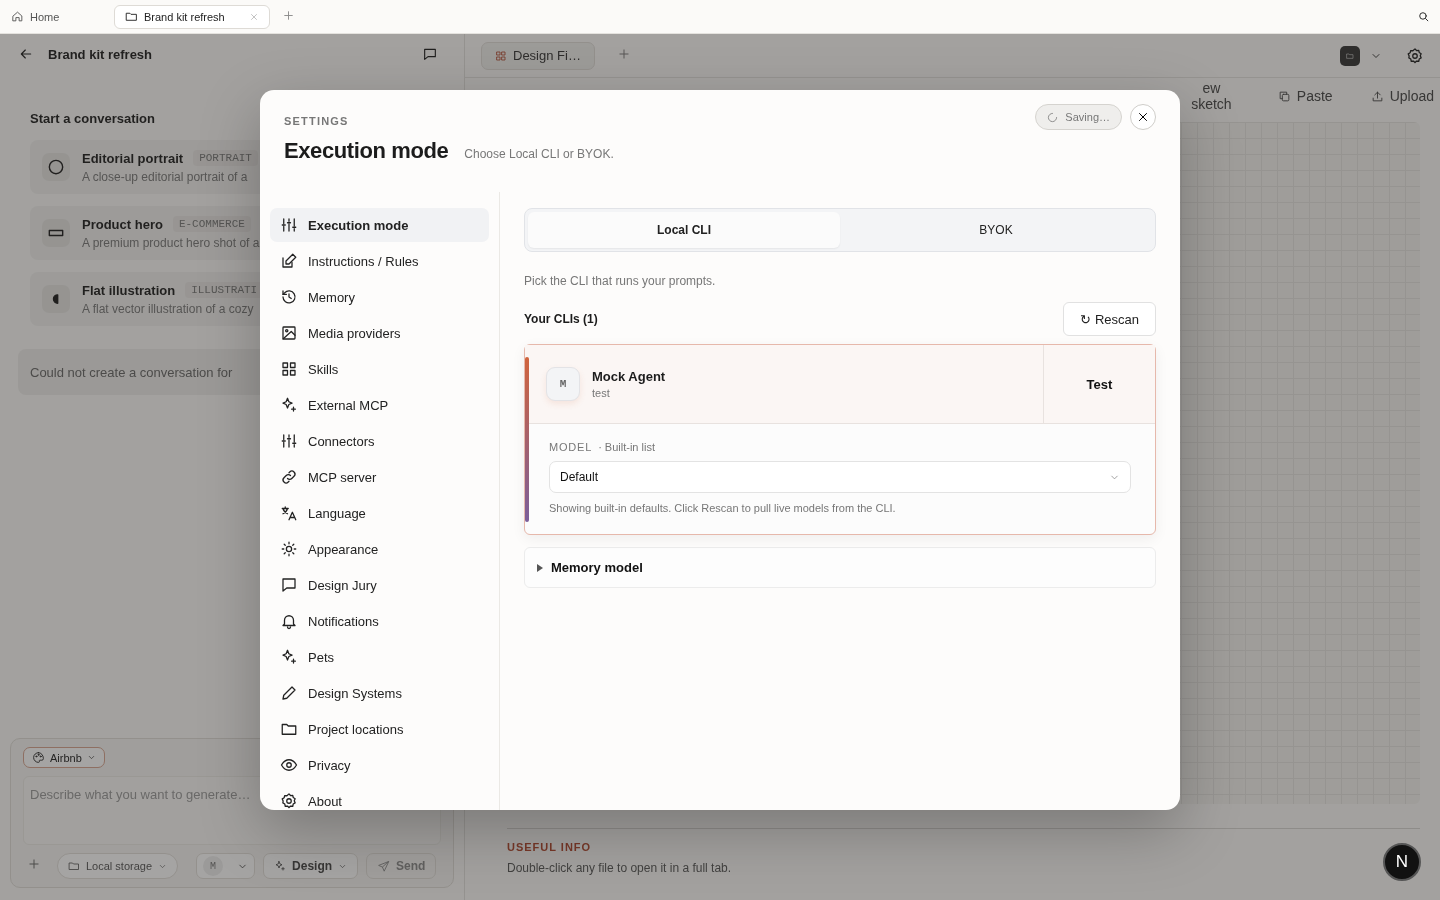  What do you see at coordinates (379, 729) in the screenshot?
I see `settings-nav-item: Project locations` at bounding box center [379, 729].